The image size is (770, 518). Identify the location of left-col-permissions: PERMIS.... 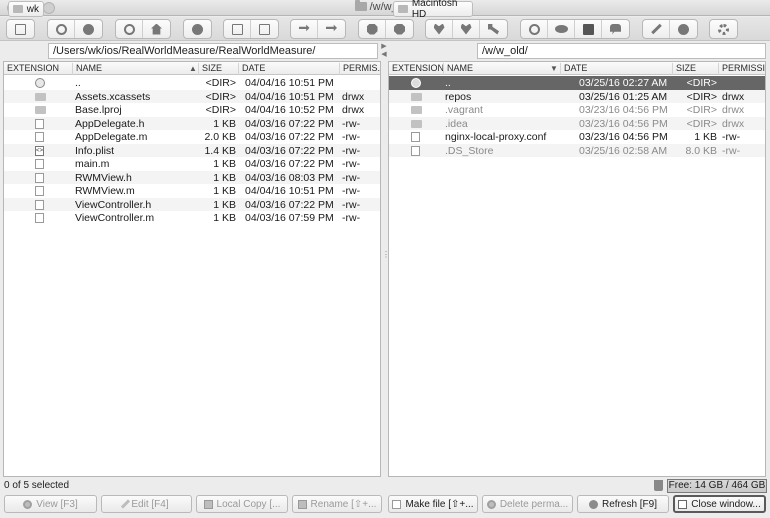
(359, 69).